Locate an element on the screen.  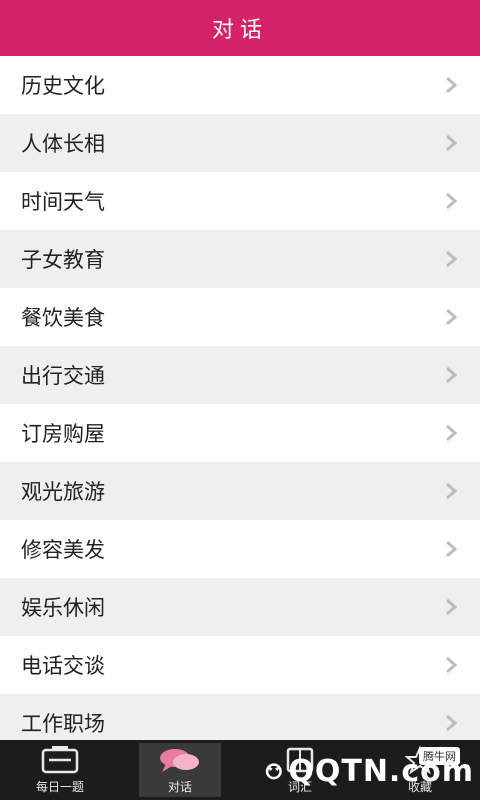
title-bar: 对话 is located at coordinates (240, 28).